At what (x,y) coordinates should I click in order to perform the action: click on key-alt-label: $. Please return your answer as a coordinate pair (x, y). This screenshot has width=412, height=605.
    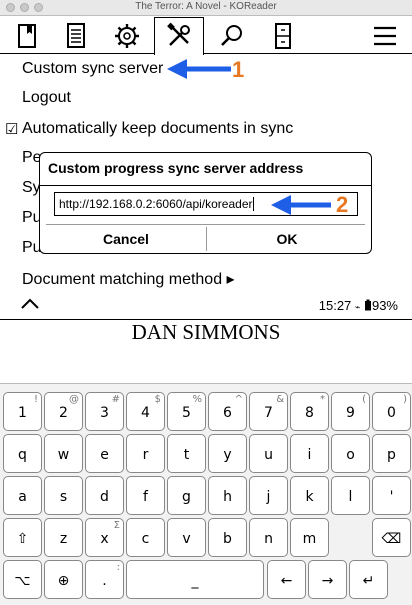
    Looking at the image, I should click on (157, 399).